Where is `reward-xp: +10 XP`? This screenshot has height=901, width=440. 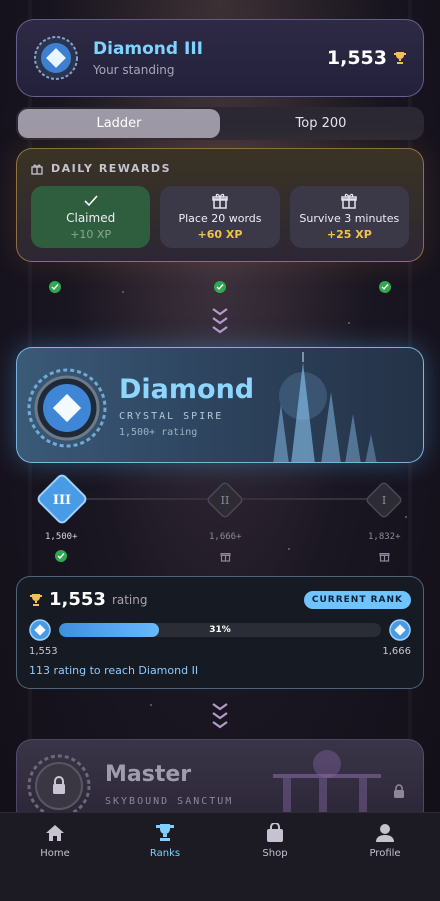 reward-xp: +10 XP is located at coordinates (91, 234).